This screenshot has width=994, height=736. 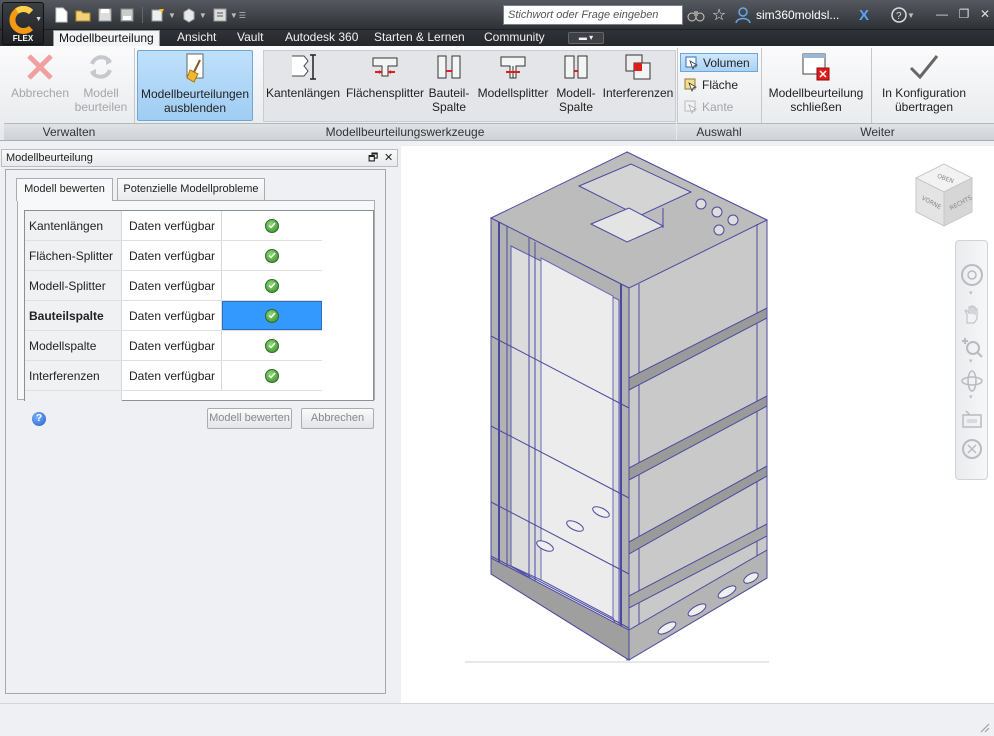 I want to click on tab-modell-bewerten: Modell bewerten, so click(x=64, y=189).